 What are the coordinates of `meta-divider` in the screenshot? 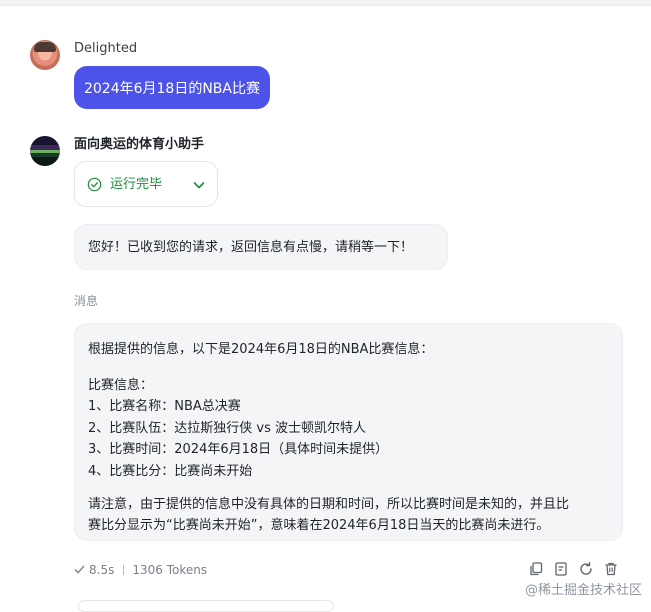 It's located at (124, 569).